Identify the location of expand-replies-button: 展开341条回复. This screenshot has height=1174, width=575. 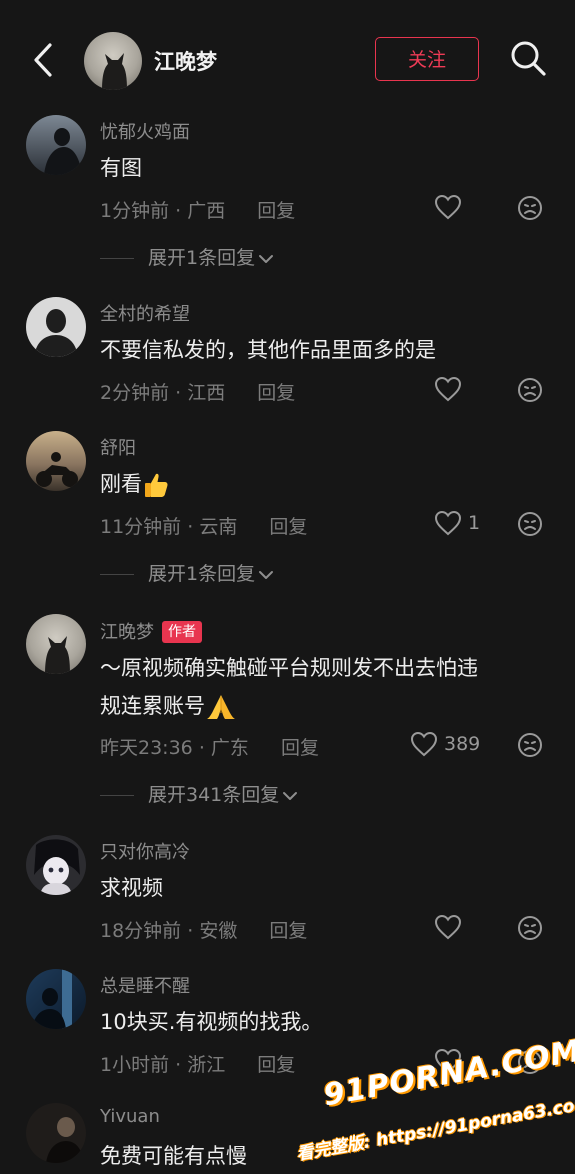
(199, 793).